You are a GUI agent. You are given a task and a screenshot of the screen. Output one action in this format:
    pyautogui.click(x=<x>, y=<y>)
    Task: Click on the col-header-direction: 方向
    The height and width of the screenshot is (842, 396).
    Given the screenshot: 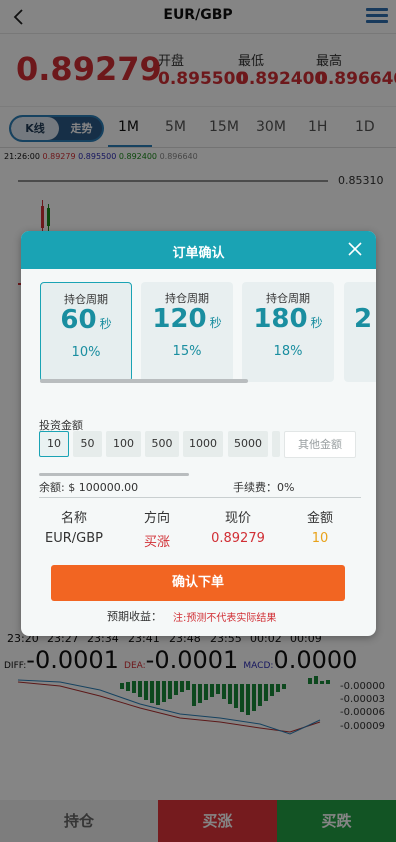 What is the action you would take?
    pyautogui.click(x=156, y=518)
    